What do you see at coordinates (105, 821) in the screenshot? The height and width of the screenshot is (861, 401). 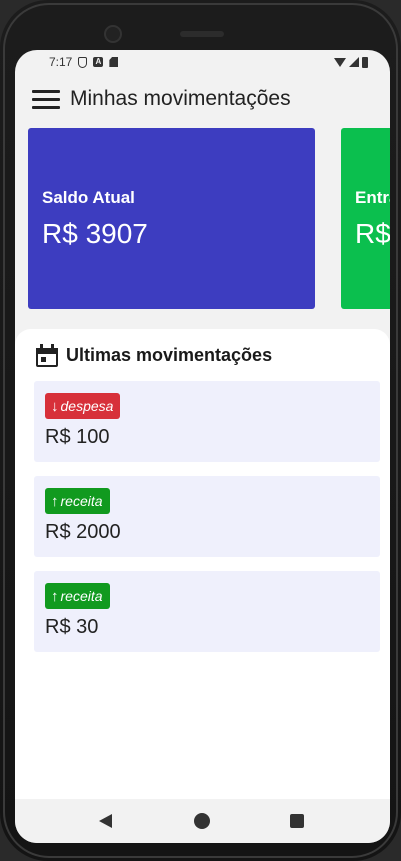 I see `back-icon` at bounding box center [105, 821].